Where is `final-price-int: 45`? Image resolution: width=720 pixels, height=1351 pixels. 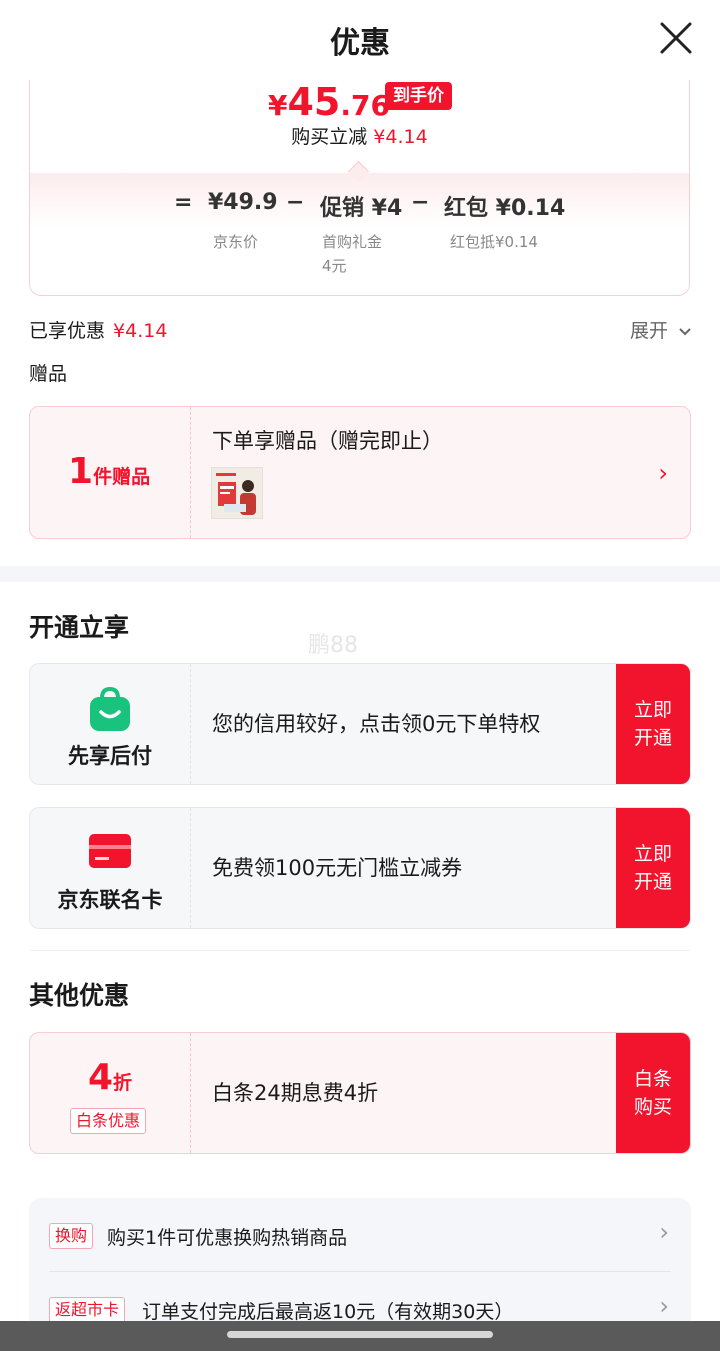 final-price-int: 45 is located at coordinates (314, 102).